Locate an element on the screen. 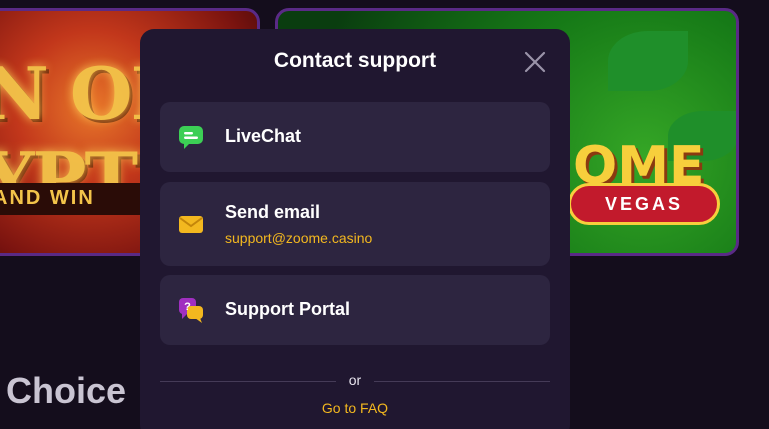 The width and height of the screenshot is (769, 429). support-portal-option: ? Support Portal is located at coordinates (355, 310).